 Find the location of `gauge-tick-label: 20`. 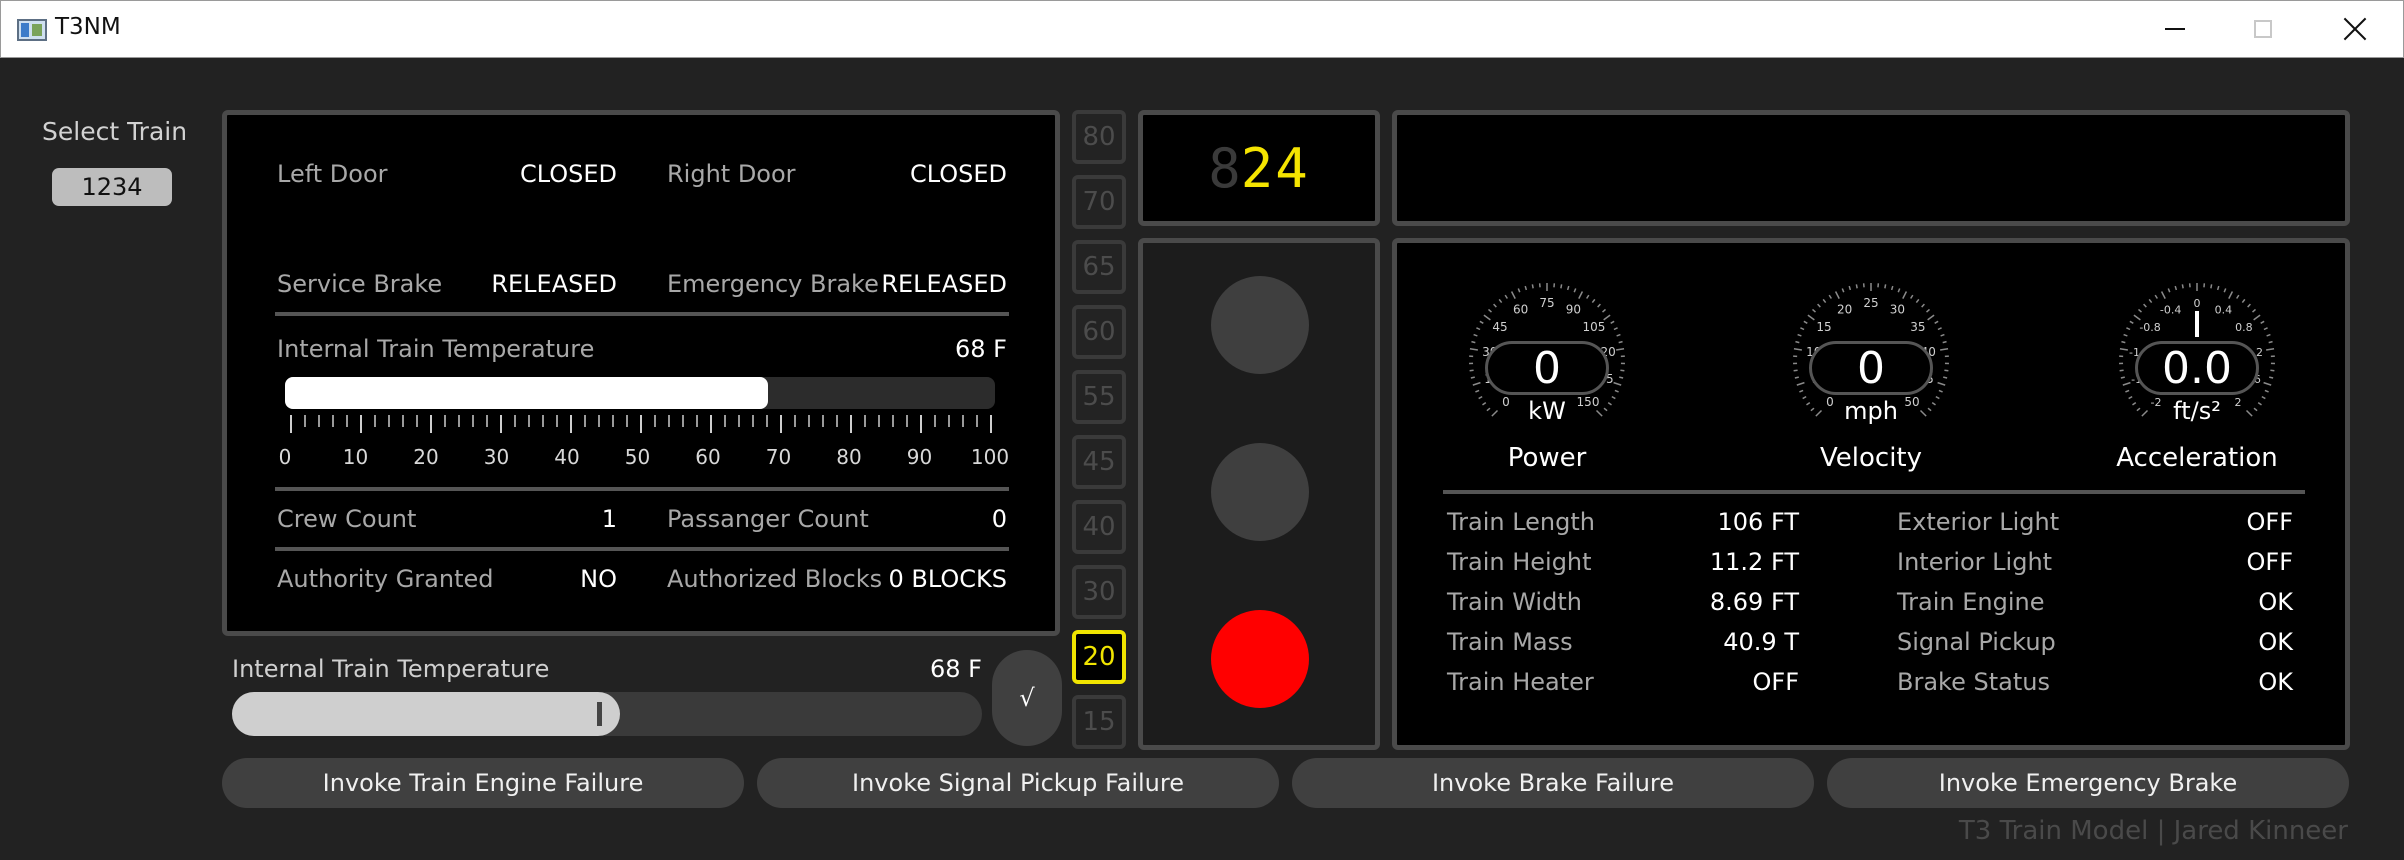

gauge-tick-label: 20 is located at coordinates (1844, 309).